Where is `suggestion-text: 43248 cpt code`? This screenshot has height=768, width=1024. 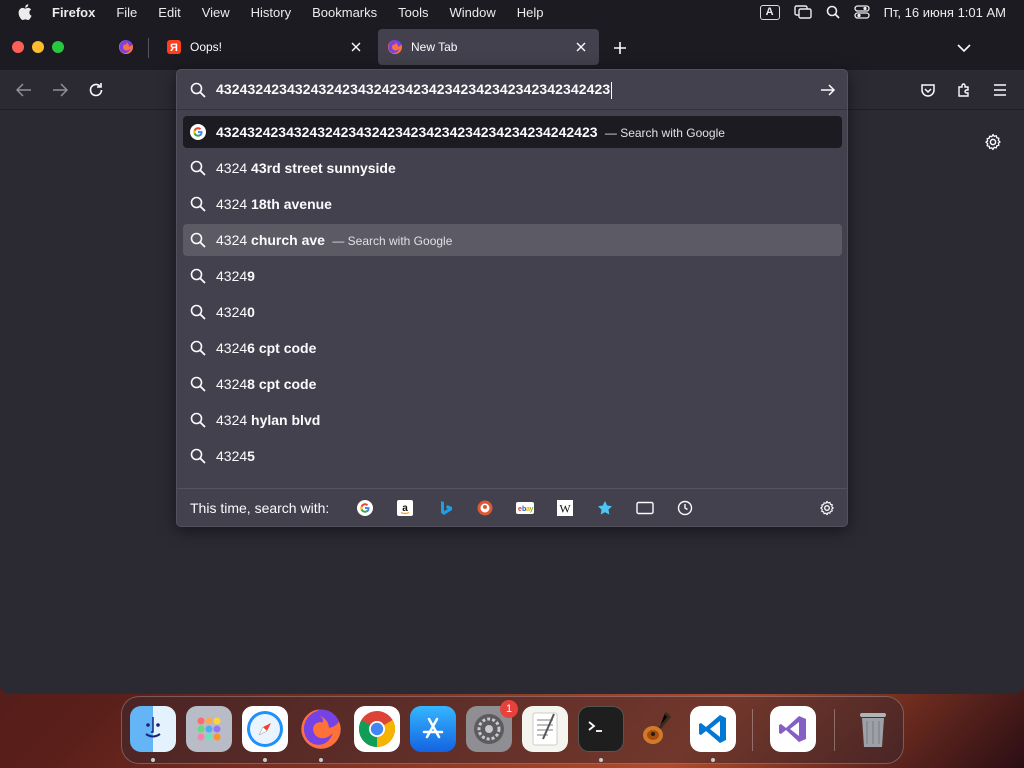
suggestion-text: 43248 cpt code is located at coordinates (266, 384).